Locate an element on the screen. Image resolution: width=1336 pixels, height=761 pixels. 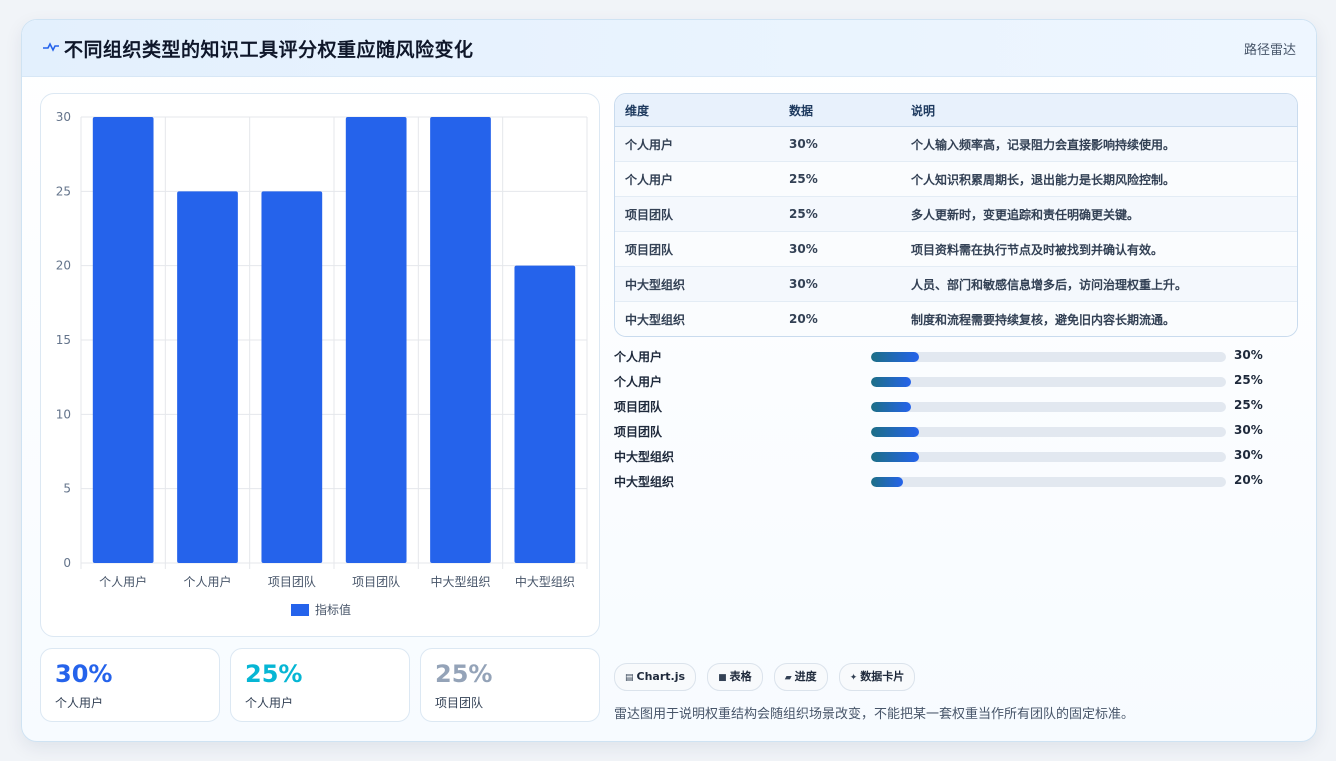
header-bar: 不同组织类型的知识工具评分权重应随风险变化 路径雷达 is located at coordinates (669, 48).